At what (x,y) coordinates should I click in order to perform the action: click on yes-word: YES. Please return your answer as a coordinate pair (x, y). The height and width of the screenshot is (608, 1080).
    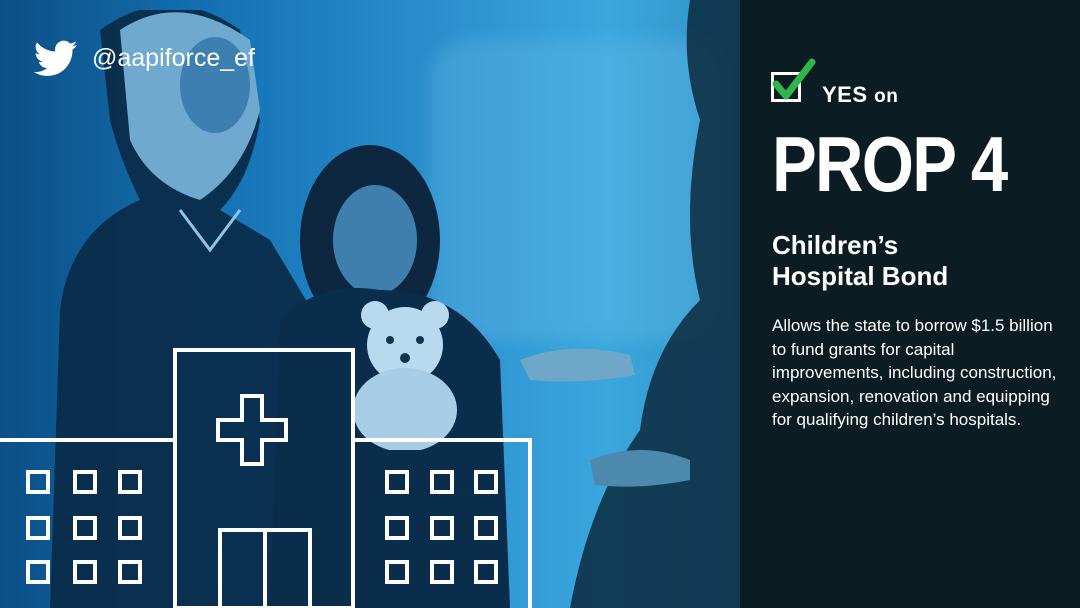
    Looking at the image, I should click on (845, 94).